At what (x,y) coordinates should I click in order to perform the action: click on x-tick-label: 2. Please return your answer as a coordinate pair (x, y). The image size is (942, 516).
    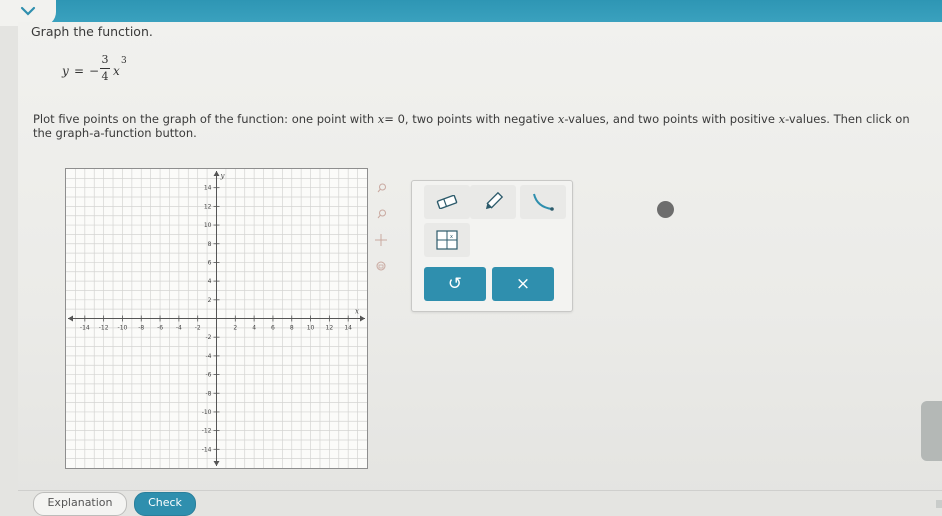
    Looking at the image, I should click on (235, 328).